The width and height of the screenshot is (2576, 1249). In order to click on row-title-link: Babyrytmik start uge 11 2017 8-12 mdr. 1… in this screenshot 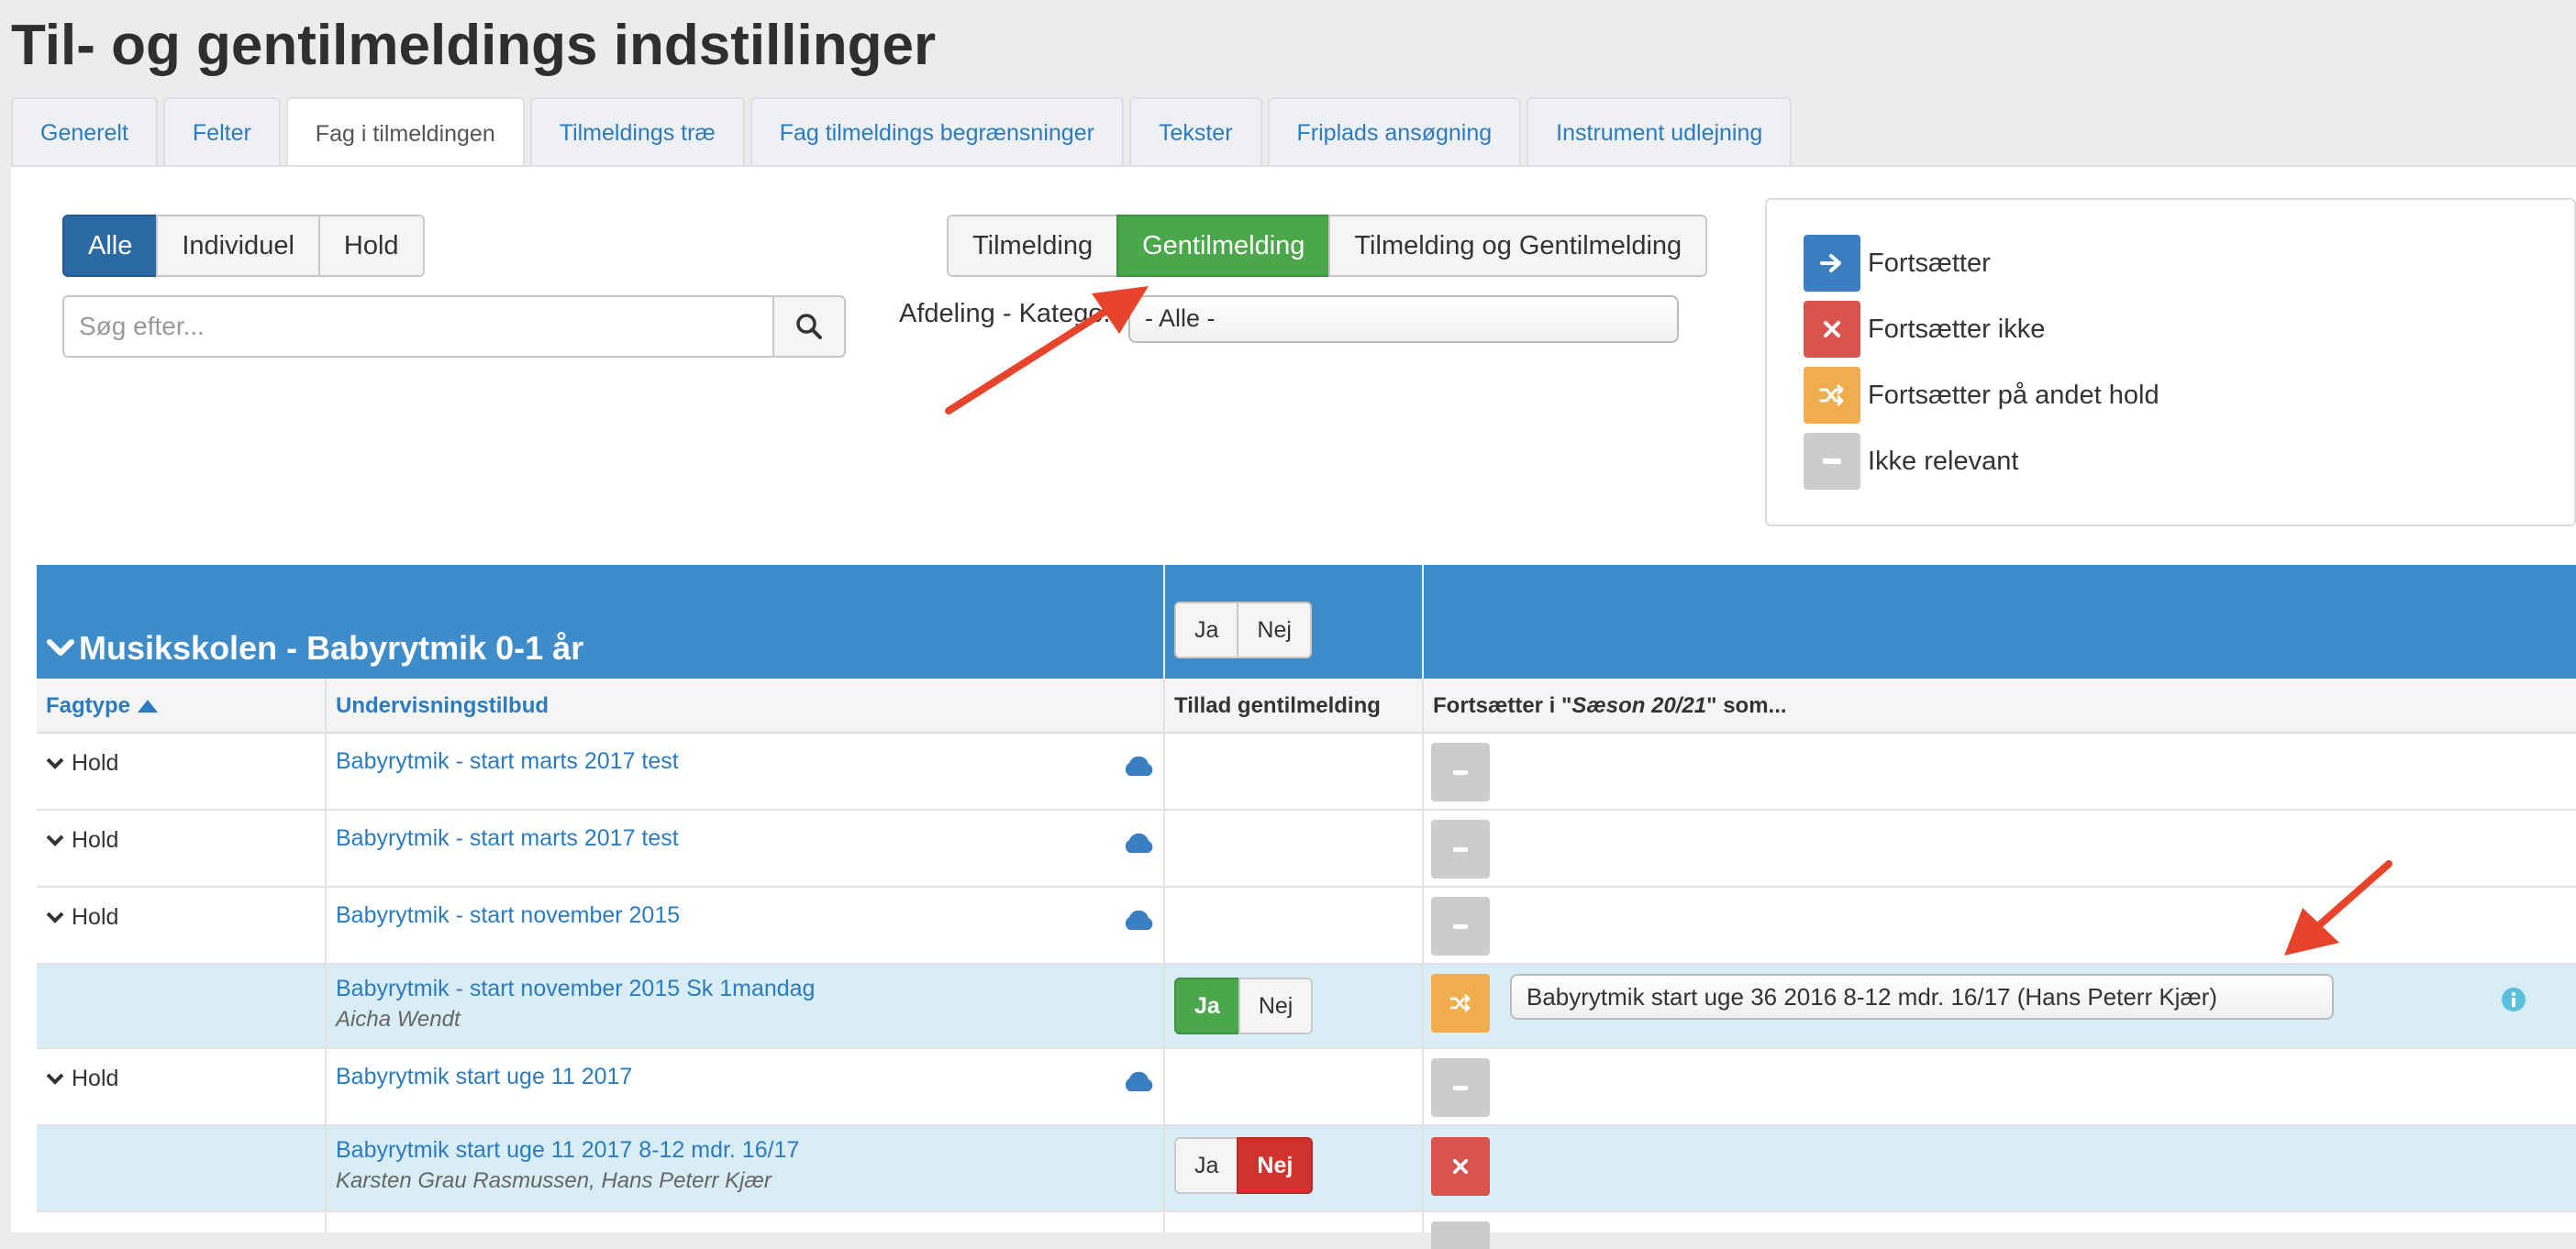, I will do `click(567, 1150)`.